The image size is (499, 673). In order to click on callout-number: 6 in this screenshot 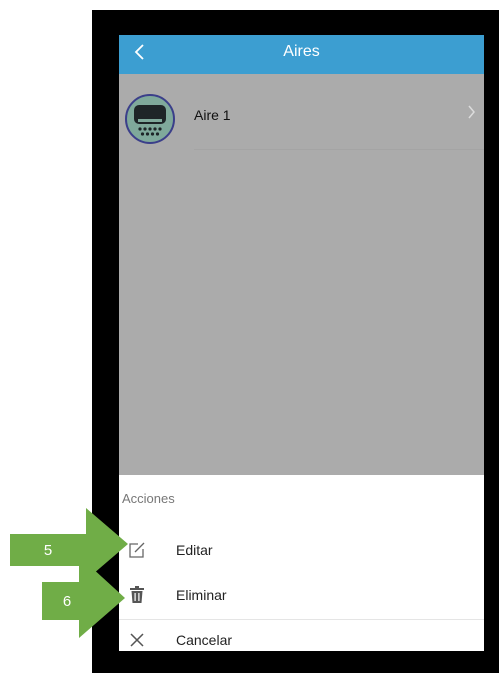, I will do `click(67, 601)`.